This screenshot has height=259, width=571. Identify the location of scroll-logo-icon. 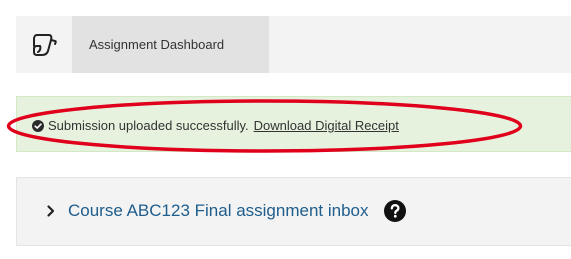
(45, 44).